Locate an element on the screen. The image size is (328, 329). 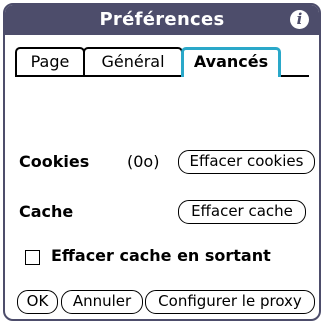
cookies-count: (0o) is located at coordinates (143, 161).